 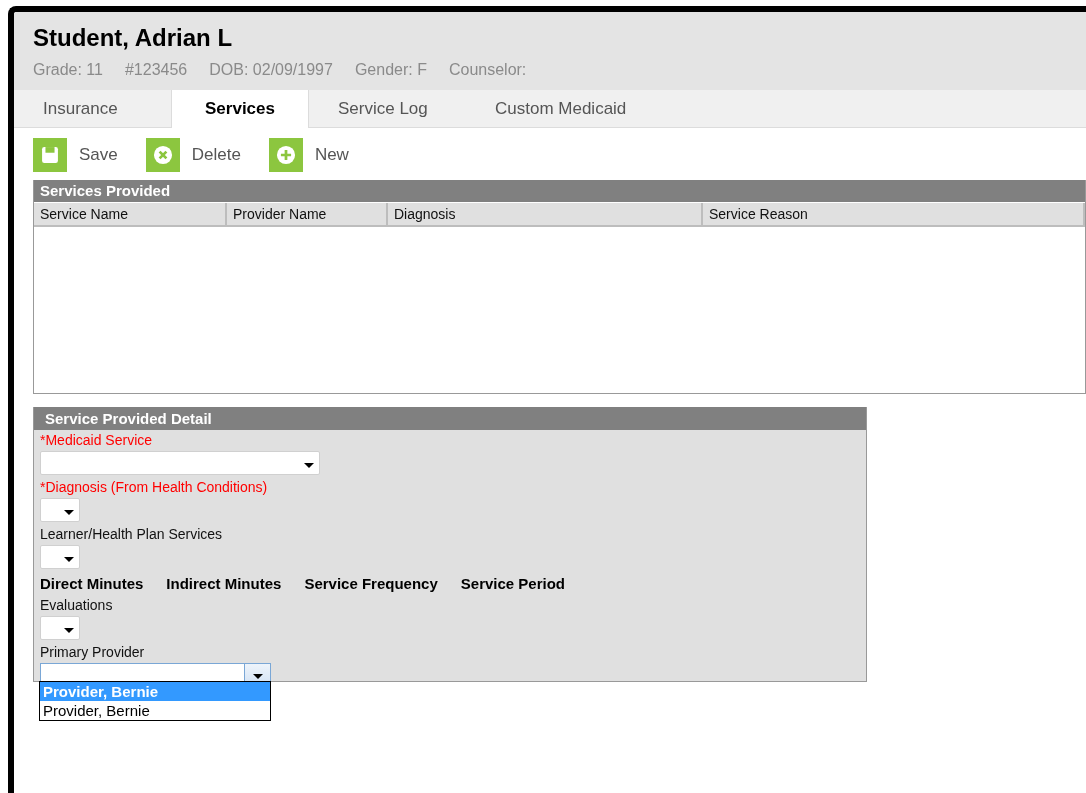 What do you see at coordinates (162, 155) in the screenshot?
I see `circle-x-icon` at bounding box center [162, 155].